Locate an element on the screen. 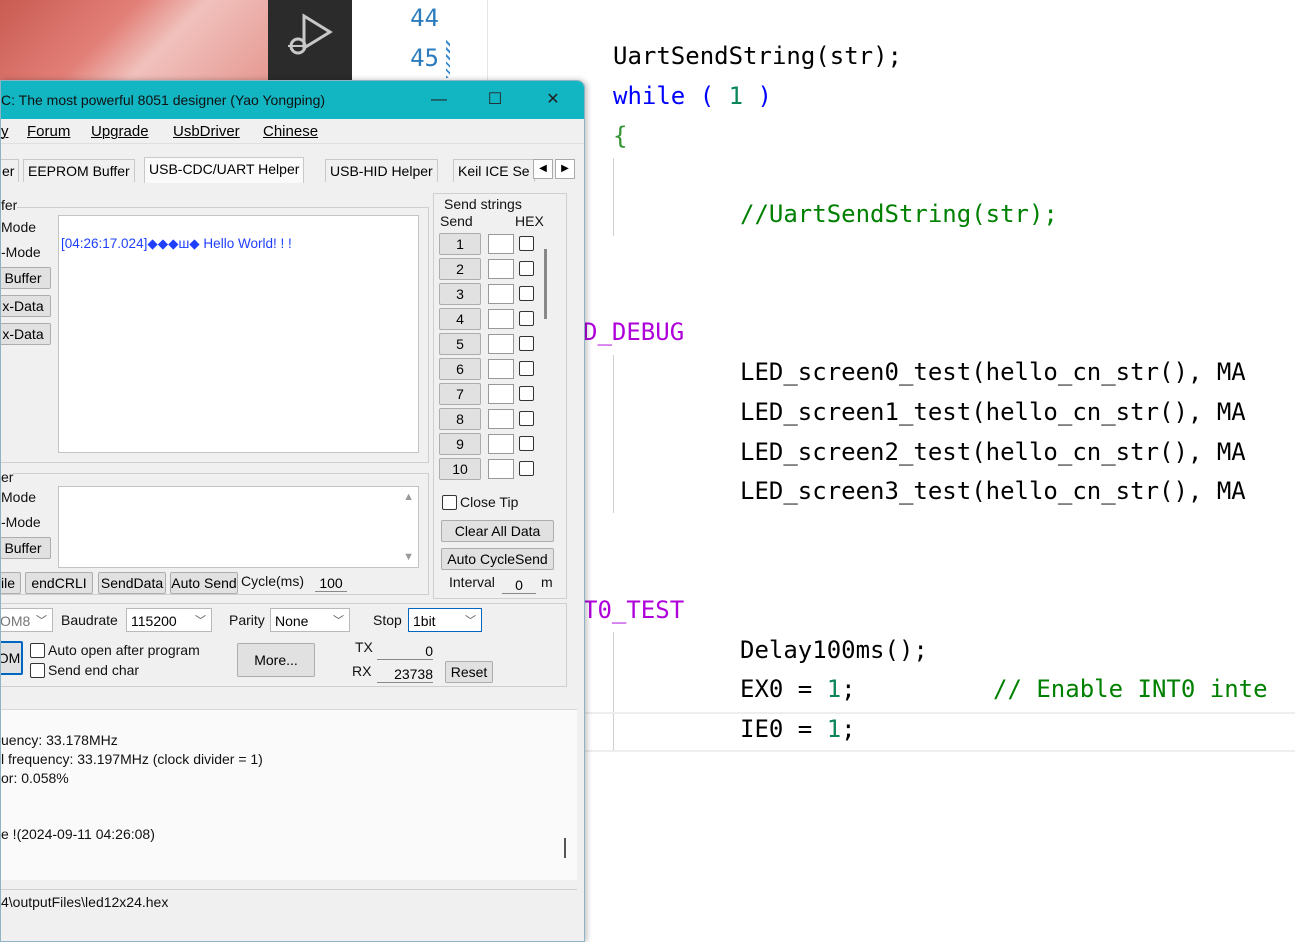 This screenshot has height=942, width=1295. send-end-char-checkbox is located at coordinates (37, 670).